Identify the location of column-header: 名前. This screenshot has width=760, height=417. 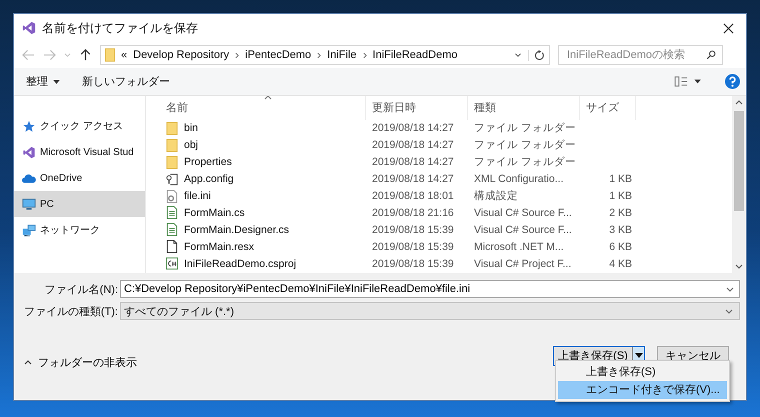
(263, 108).